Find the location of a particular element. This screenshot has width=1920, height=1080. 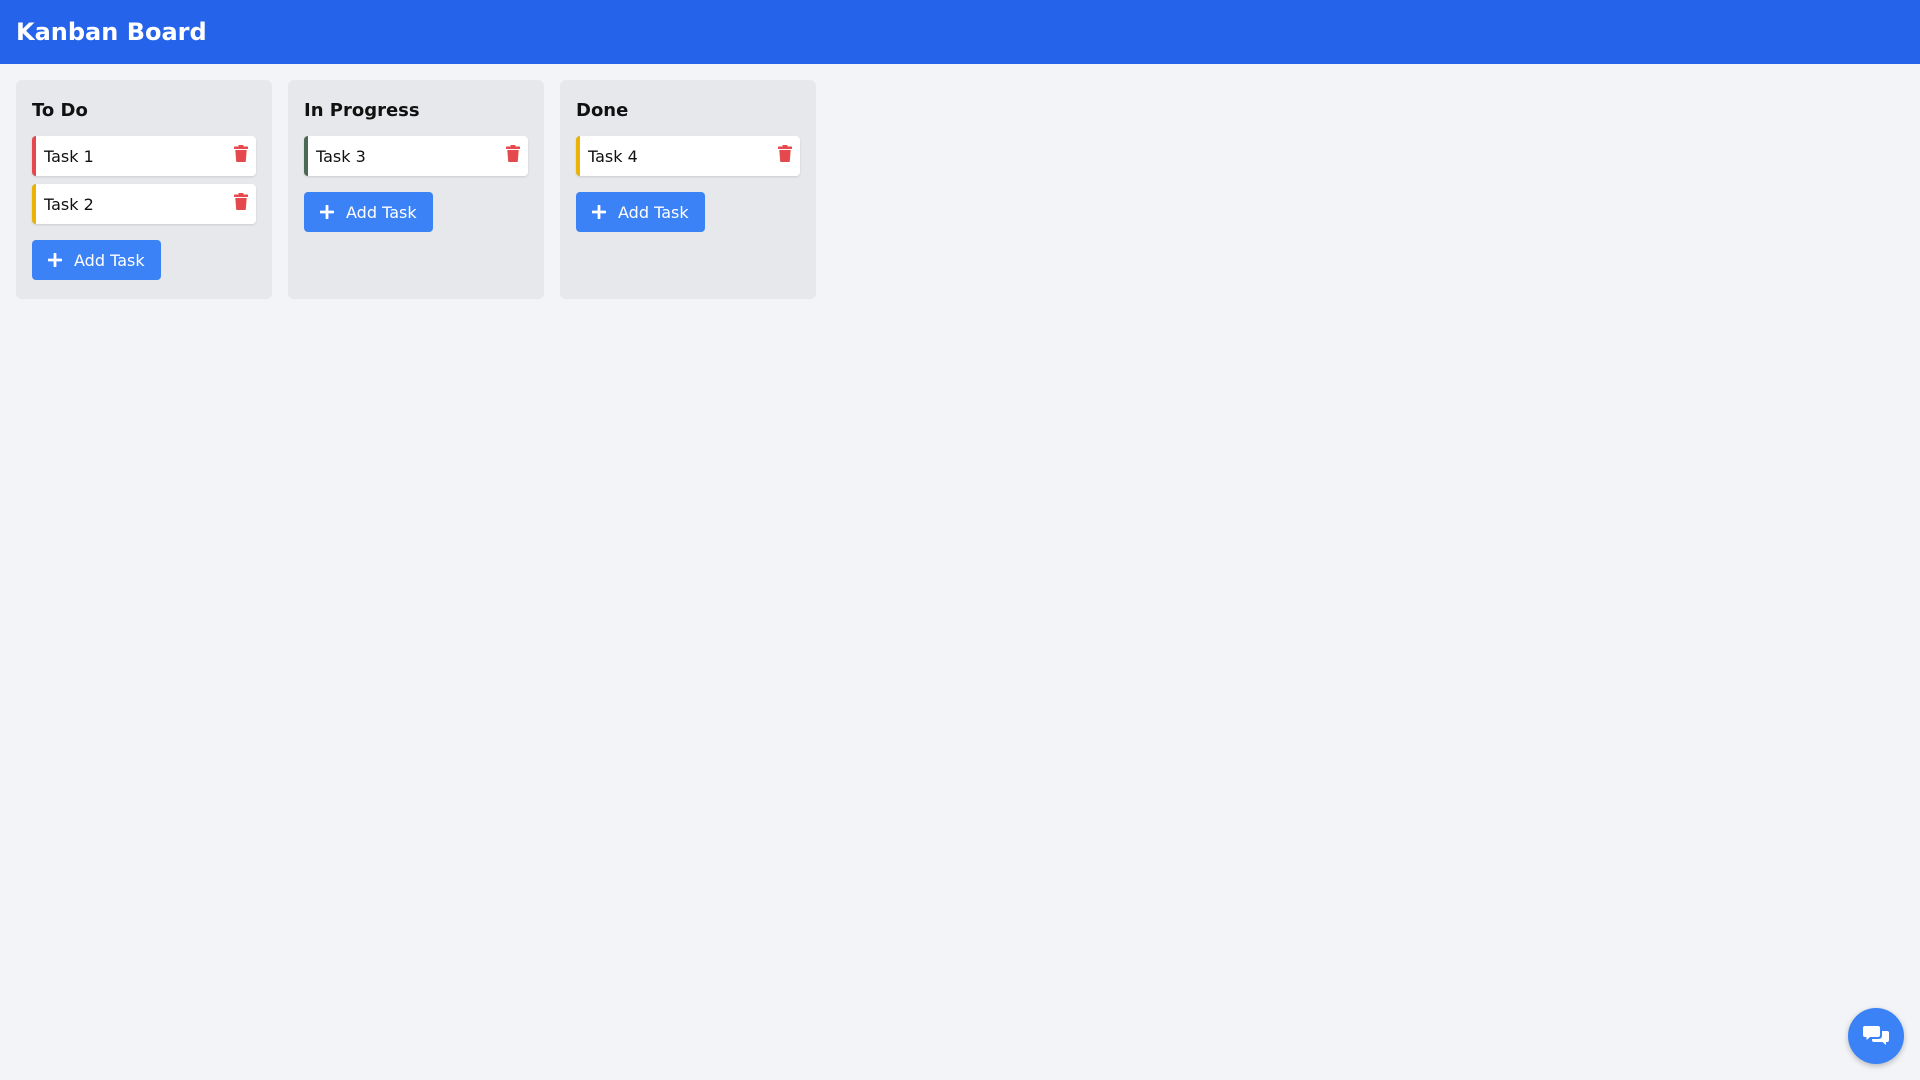

column-title: To Do is located at coordinates (60, 110).